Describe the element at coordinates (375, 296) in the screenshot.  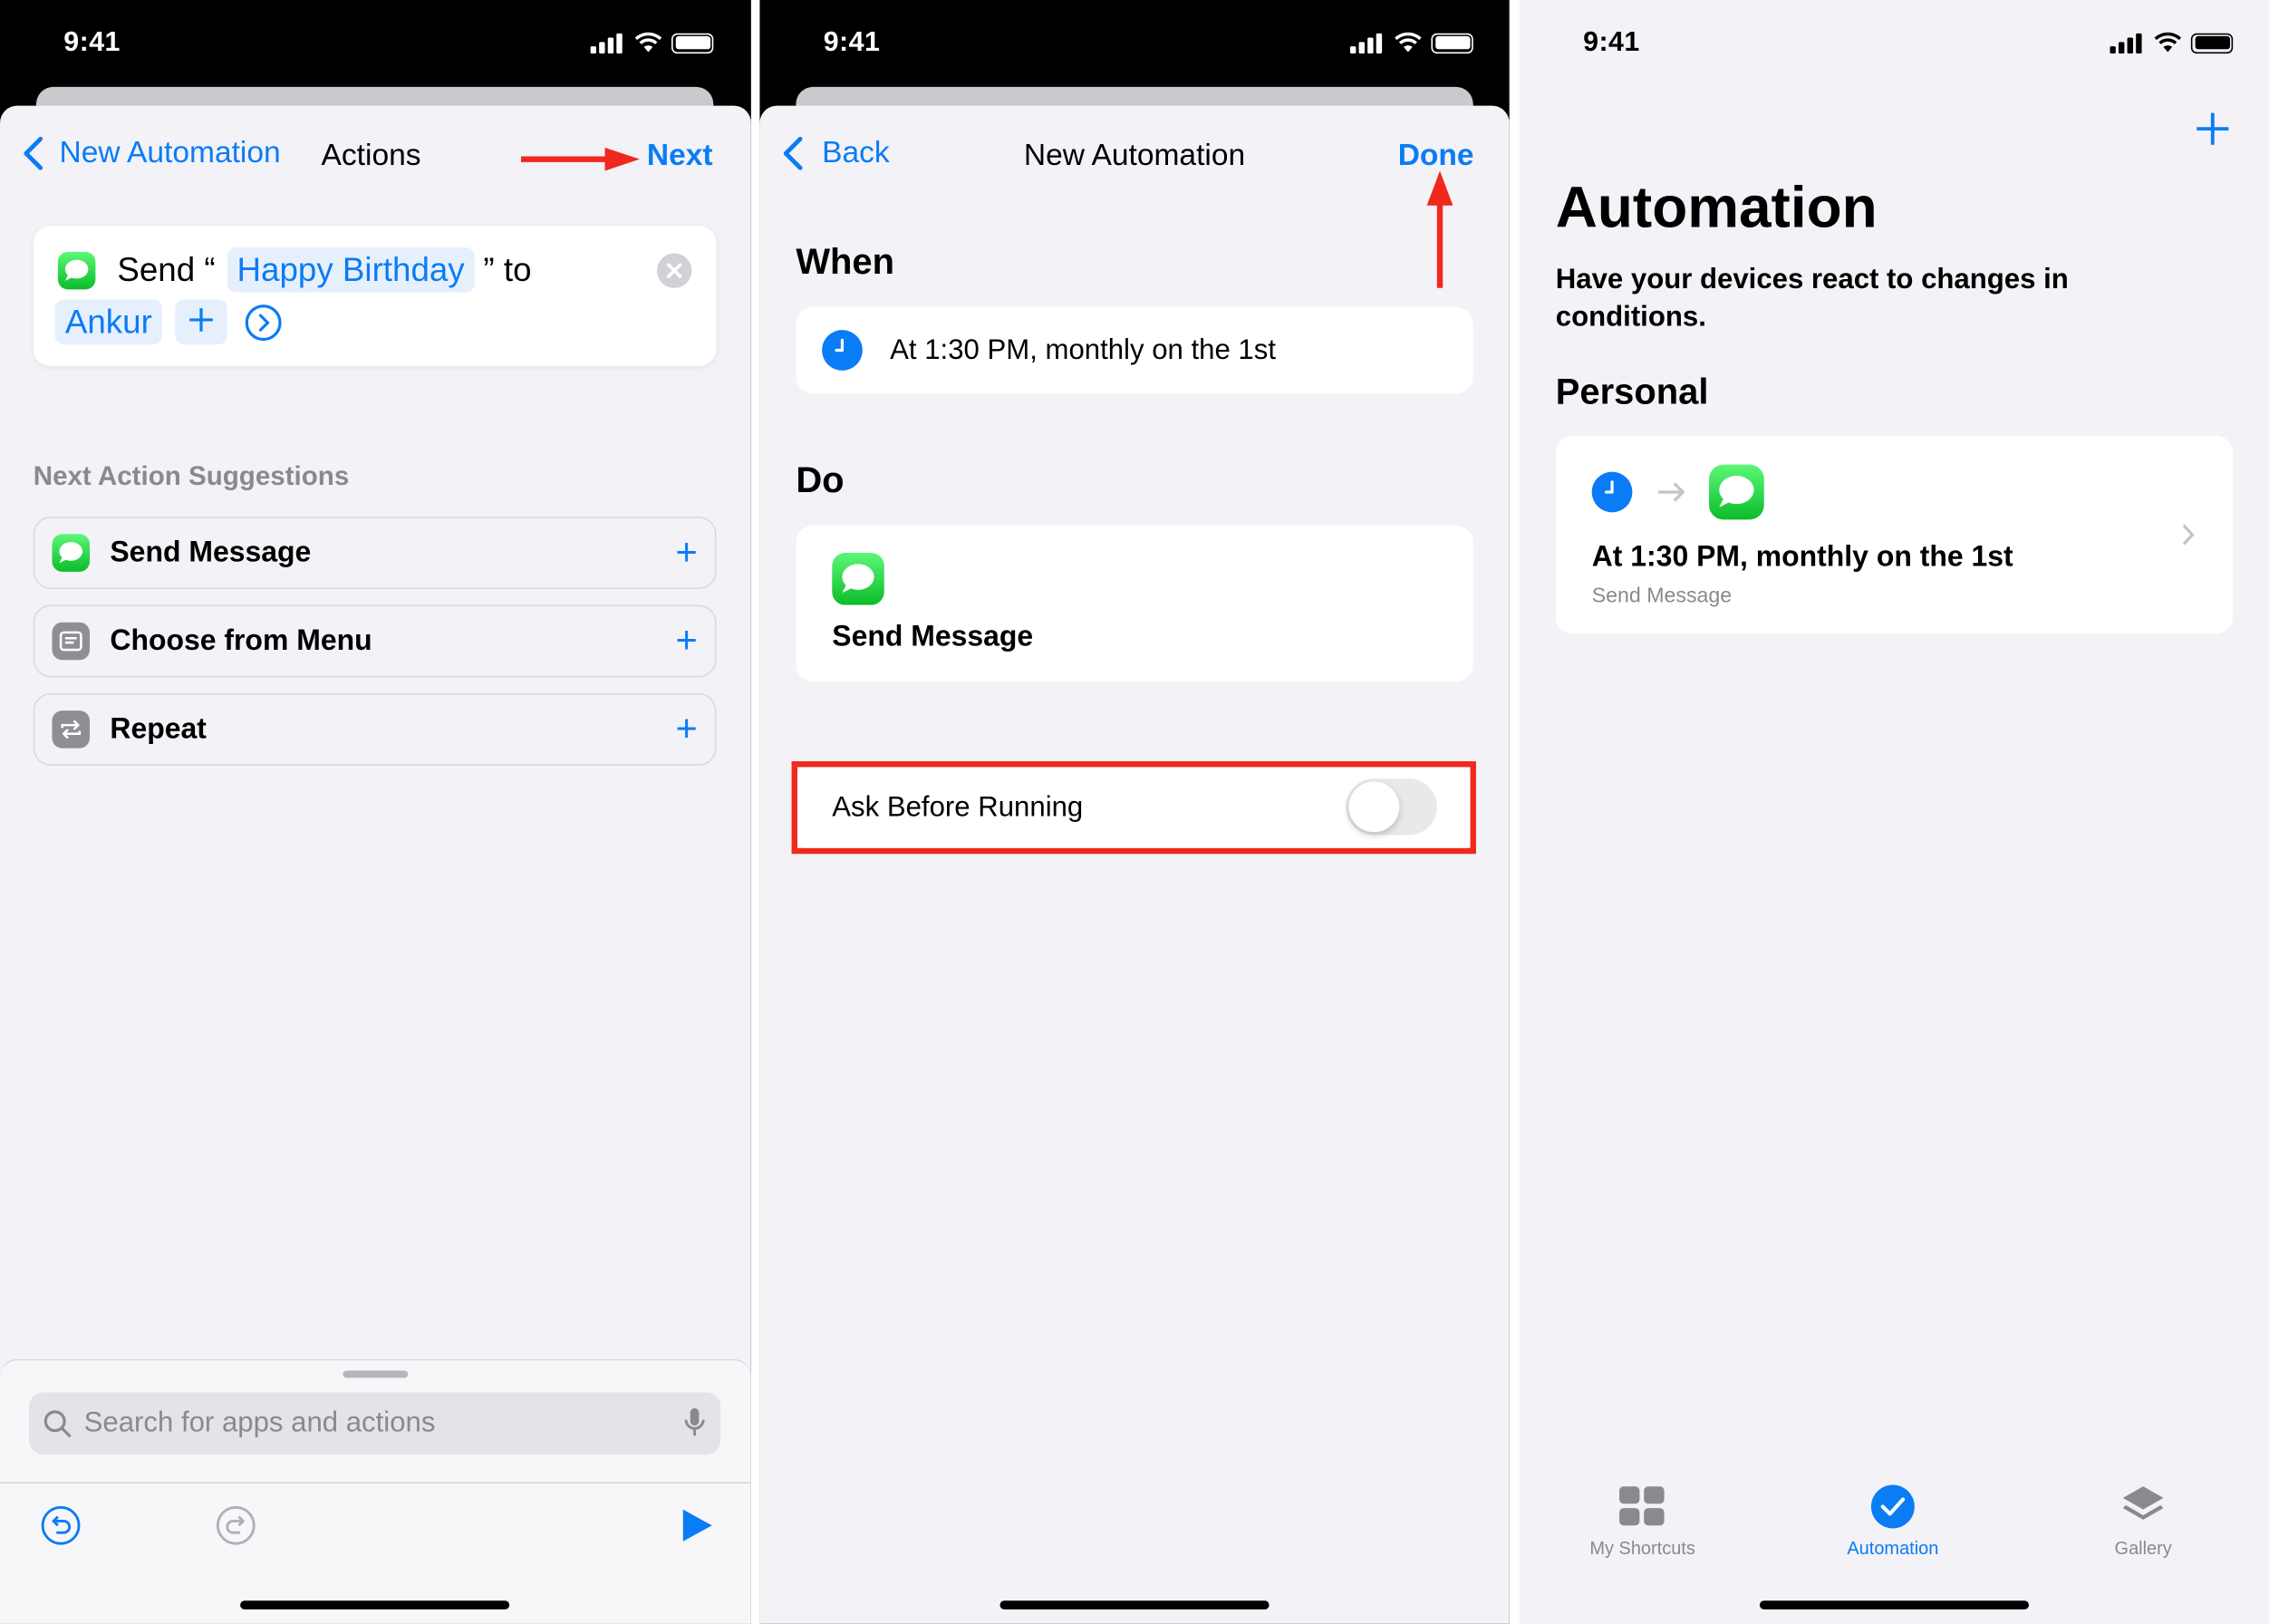
I see `send-message-action: Send “ Happy Birthday ” to Ankur` at that location.